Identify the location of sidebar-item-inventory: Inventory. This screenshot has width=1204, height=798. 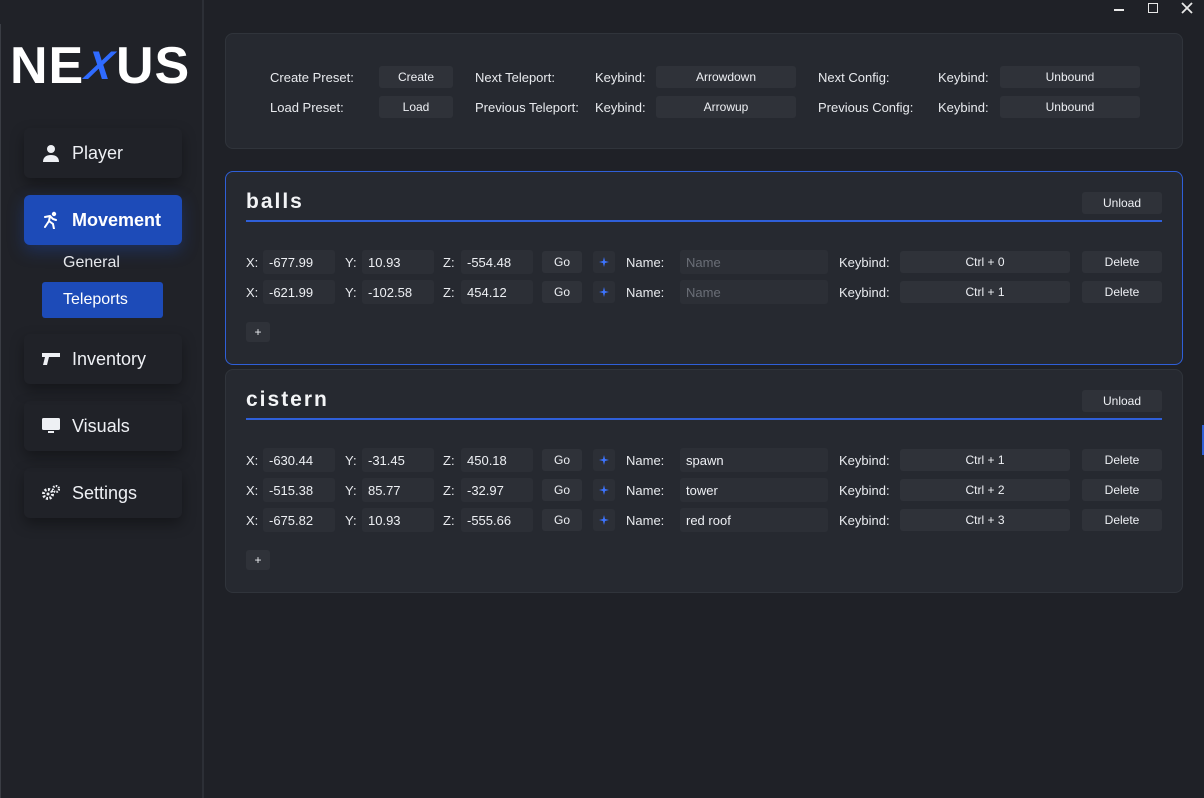
(103, 359).